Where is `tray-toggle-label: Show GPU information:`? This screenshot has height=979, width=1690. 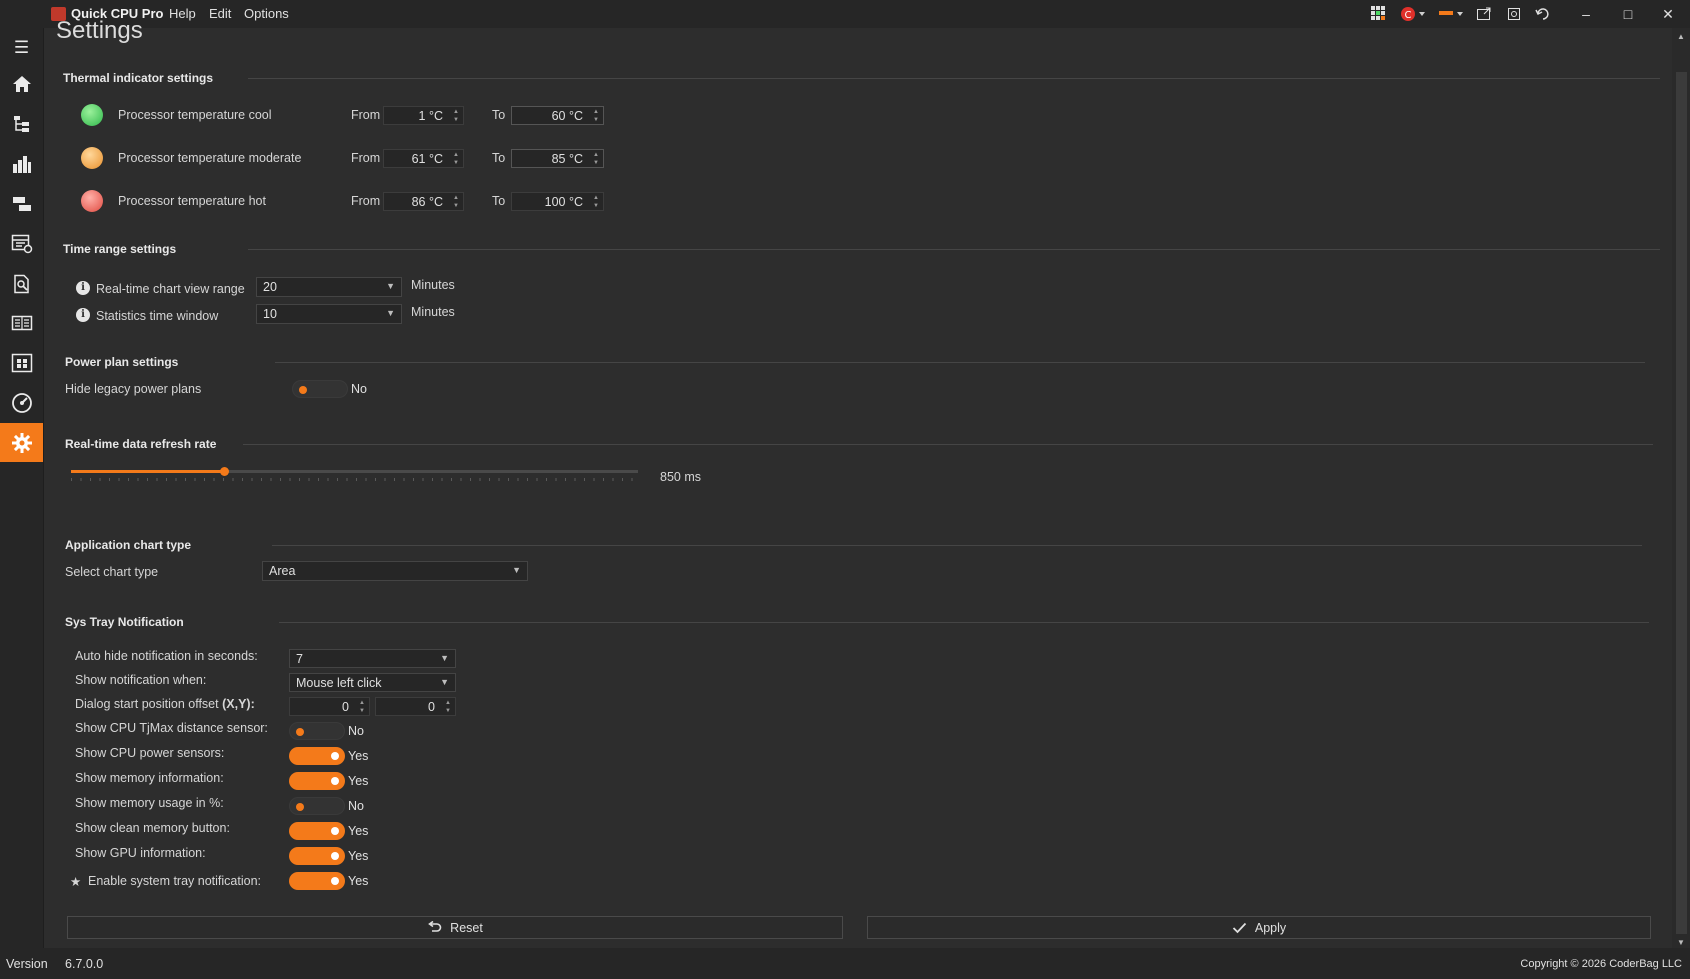 tray-toggle-label: Show GPU information: is located at coordinates (140, 853).